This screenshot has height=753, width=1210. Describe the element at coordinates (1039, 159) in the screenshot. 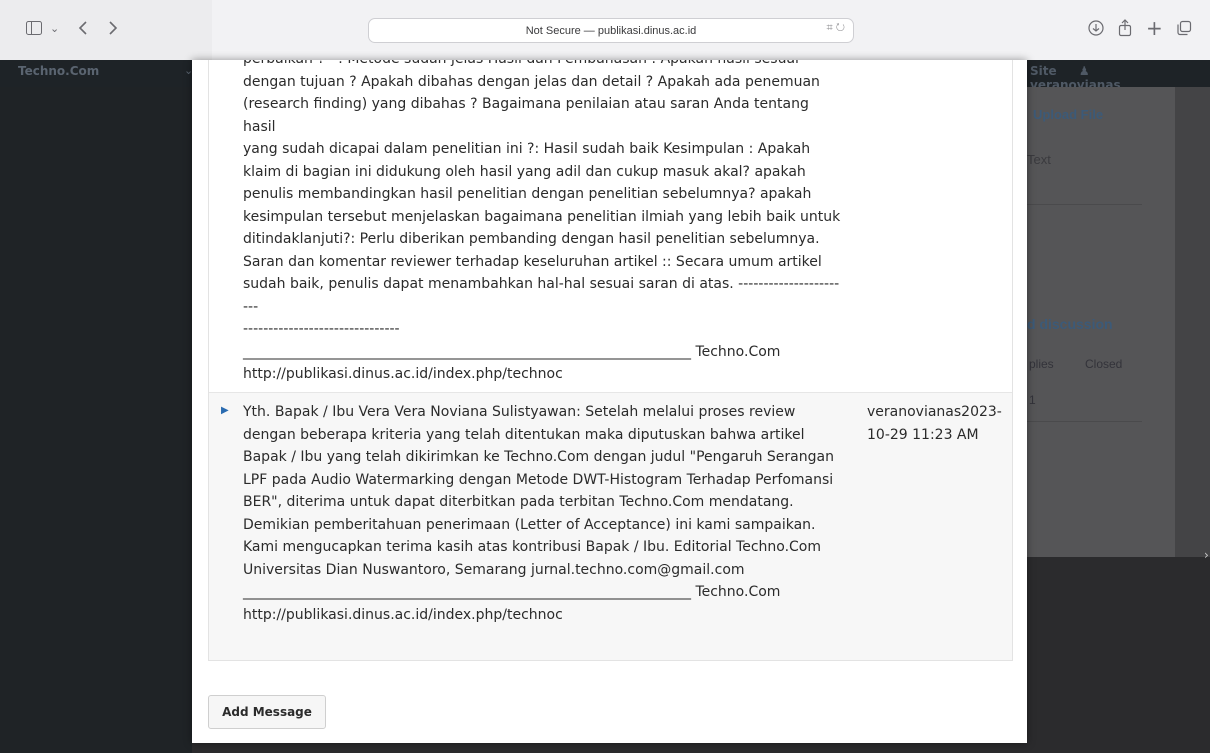

I see `panel-text: Text` at that location.